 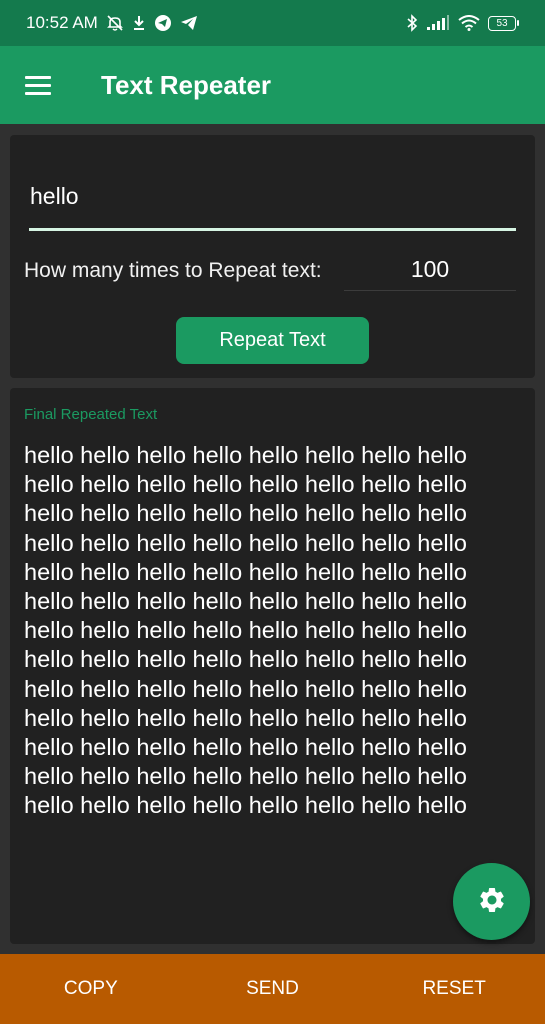 I want to click on mute-icon, so click(x=115, y=23).